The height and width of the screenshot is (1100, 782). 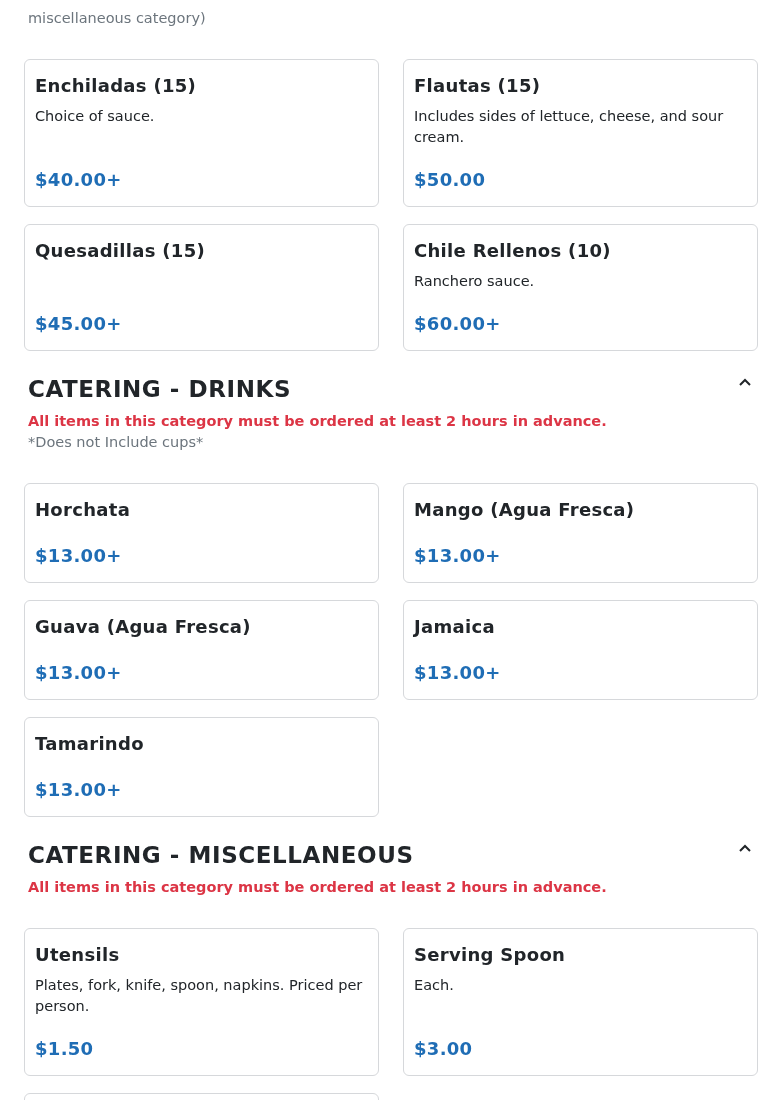 I want to click on item-price: $50.00, so click(x=450, y=180).